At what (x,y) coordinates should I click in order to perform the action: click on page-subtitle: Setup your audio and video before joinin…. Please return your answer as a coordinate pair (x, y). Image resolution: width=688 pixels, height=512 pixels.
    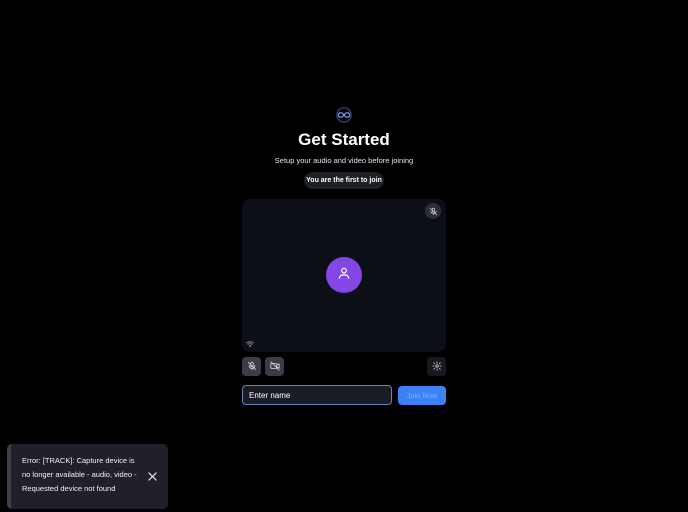
    Looking at the image, I should click on (344, 160).